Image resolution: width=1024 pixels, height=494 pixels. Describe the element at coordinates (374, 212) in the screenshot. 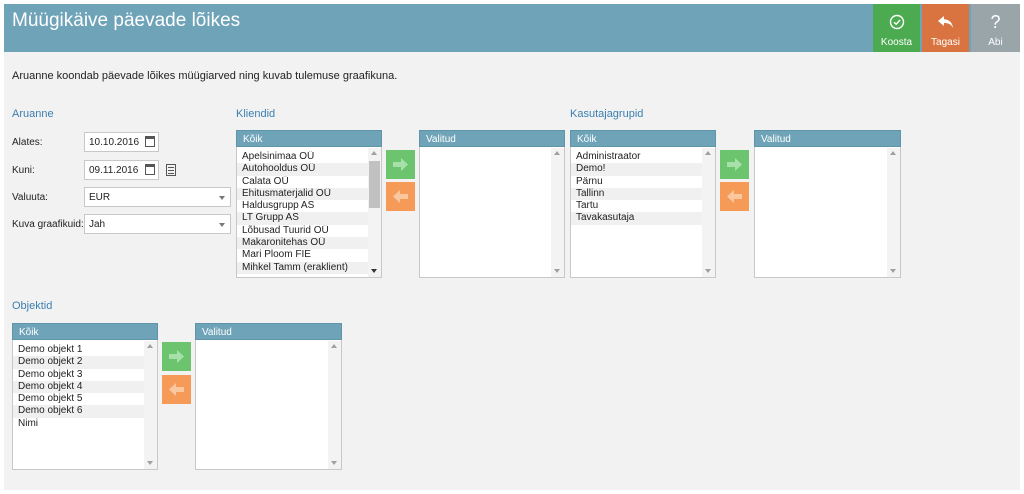

I see `kliendid-scrollbar` at that location.